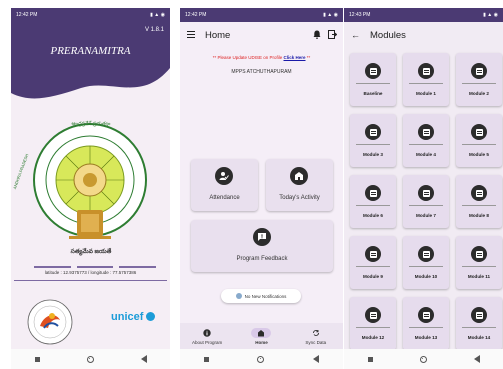 Image resolution: width=503 pixels, height=369 pixels. Describe the element at coordinates (373, 79) in the screenshot. I see `module-card: Baseline` at that location.